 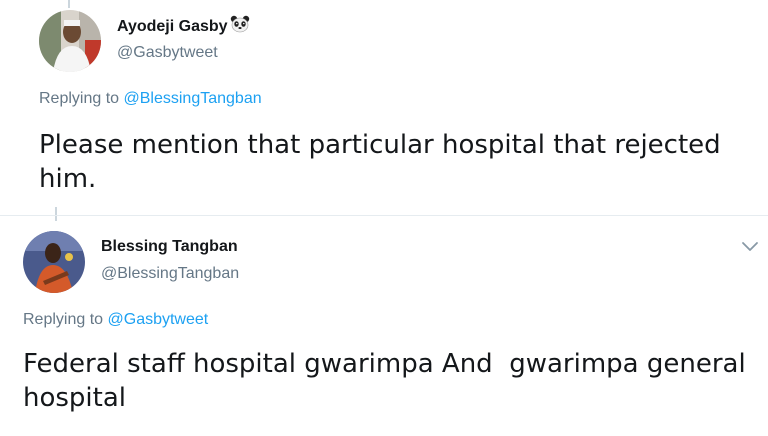 What do you see at coordinates (167, 53) in the screenshot?
I see `author-handle: @Gasbytweet` at bounding box center [167, 53].